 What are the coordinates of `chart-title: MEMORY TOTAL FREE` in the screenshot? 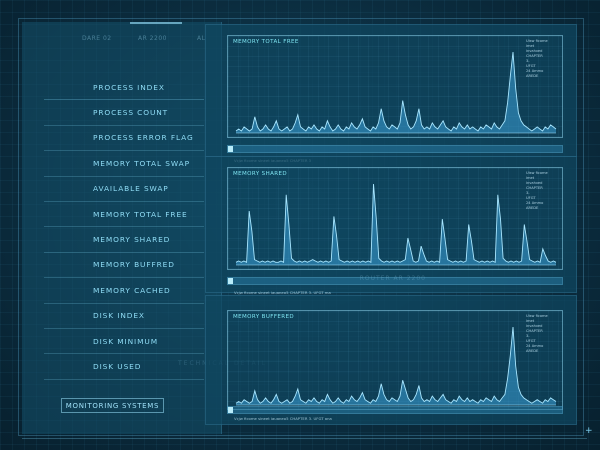 It's located at (266, 42).